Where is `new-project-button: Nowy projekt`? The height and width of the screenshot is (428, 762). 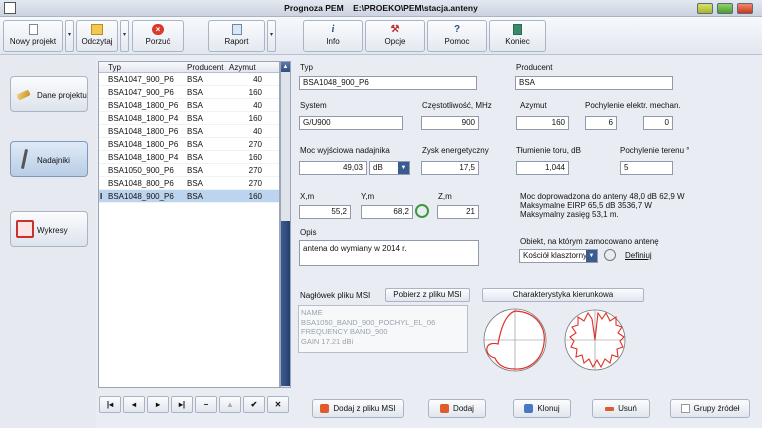
new-project-button: Nowy projekt is located at coordinates (33, 36).